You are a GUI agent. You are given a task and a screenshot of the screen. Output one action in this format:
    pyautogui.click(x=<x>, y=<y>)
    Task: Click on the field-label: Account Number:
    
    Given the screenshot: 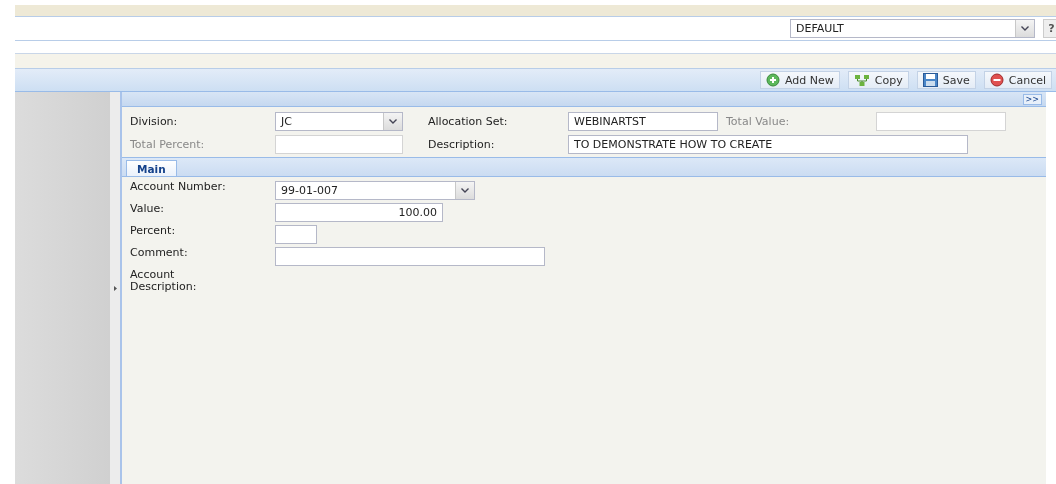 What is the action you would take?
    pyautogui.click(x=178, y=187)
    